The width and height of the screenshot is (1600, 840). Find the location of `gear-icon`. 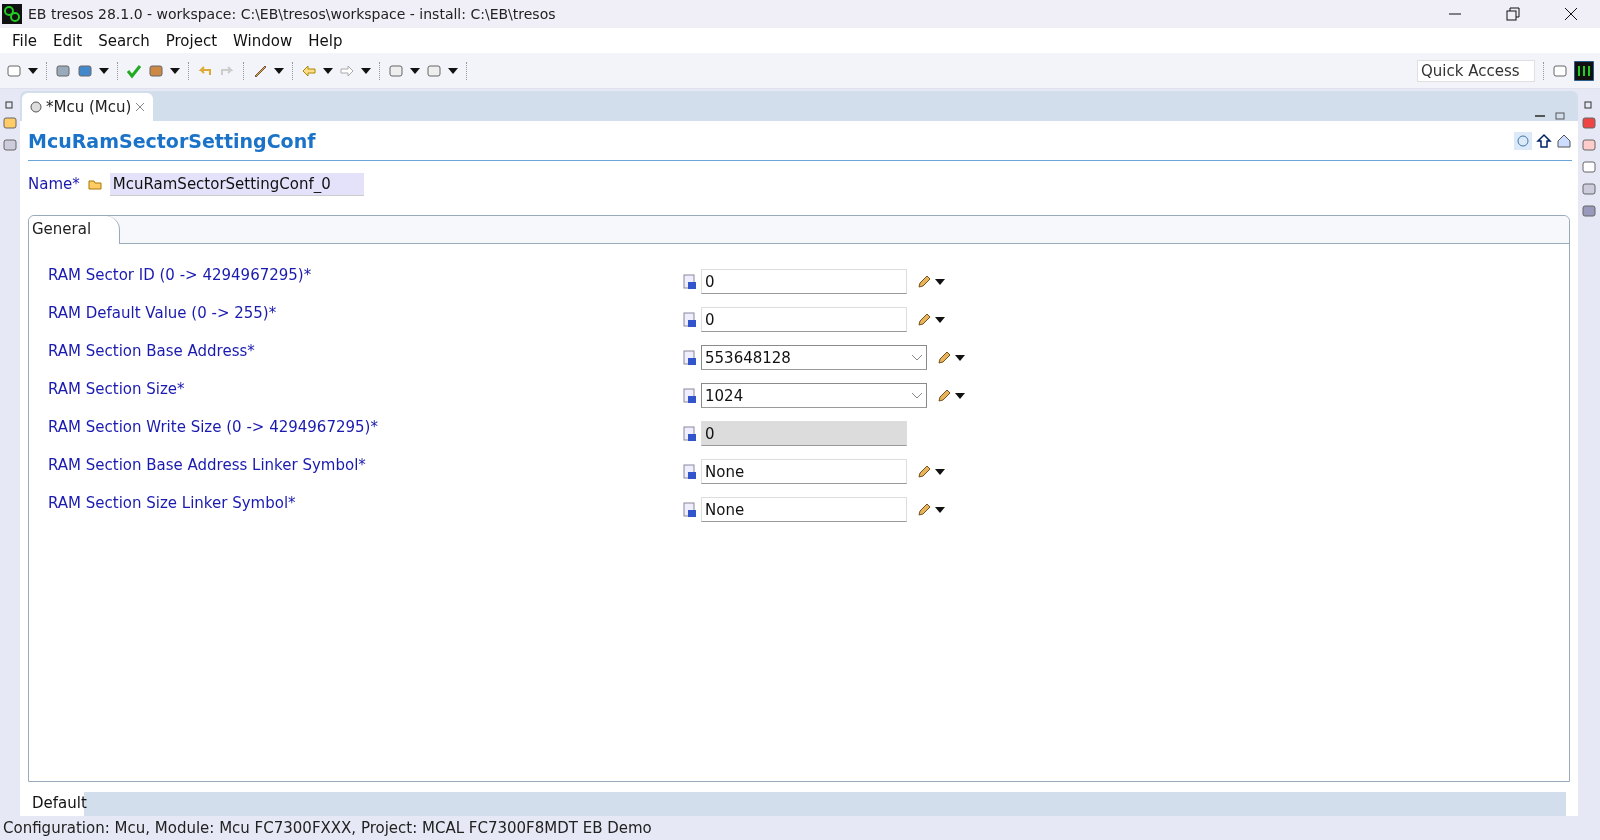

gear-icon is located at coordinates (36, 107).